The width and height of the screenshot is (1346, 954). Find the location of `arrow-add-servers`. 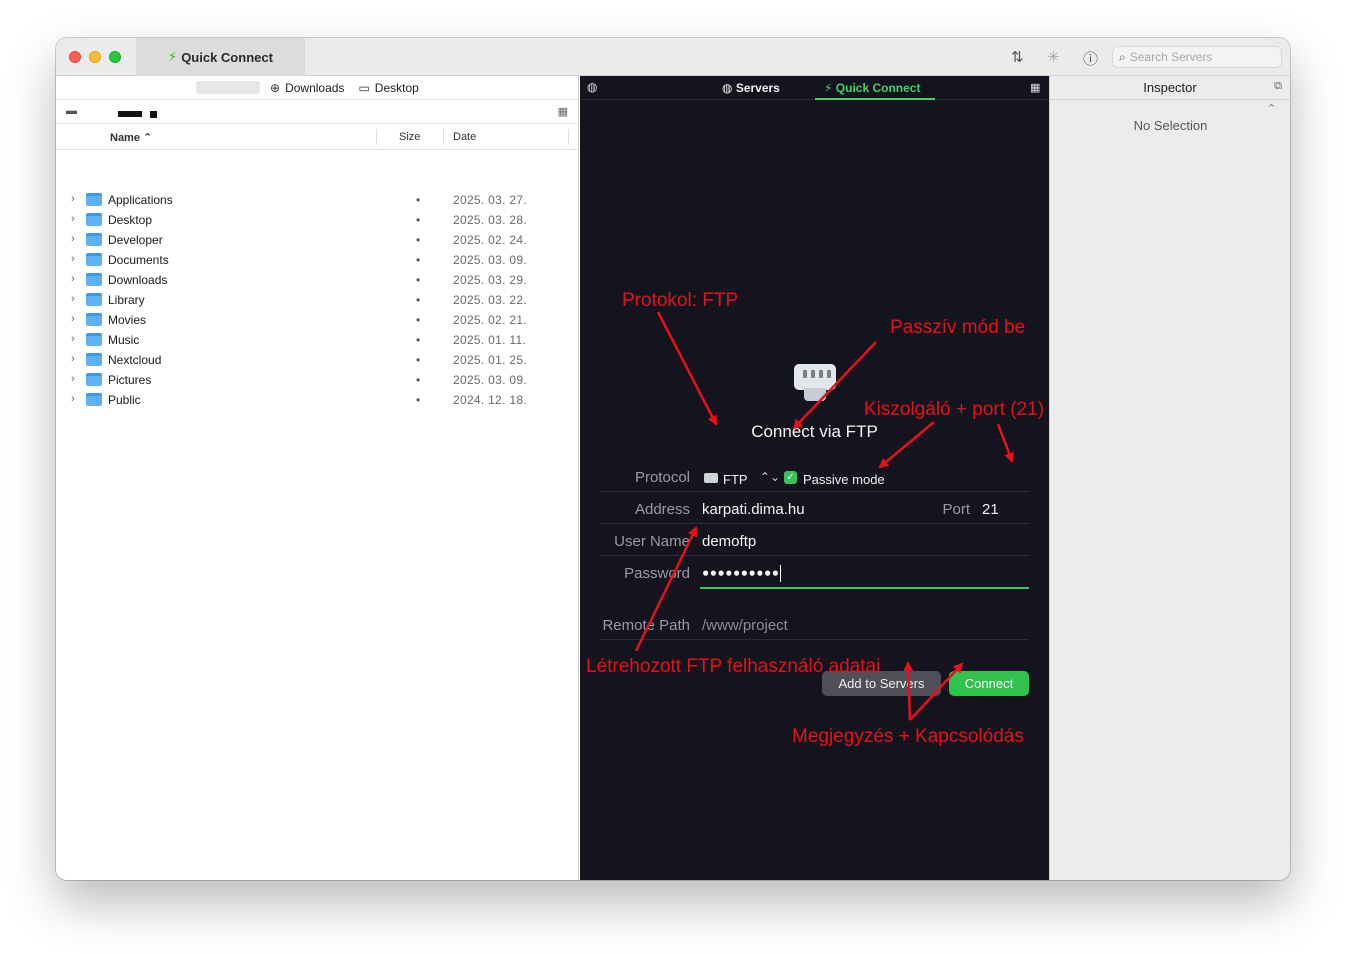

arrow-add-servers is located at coordinates (908, 691).